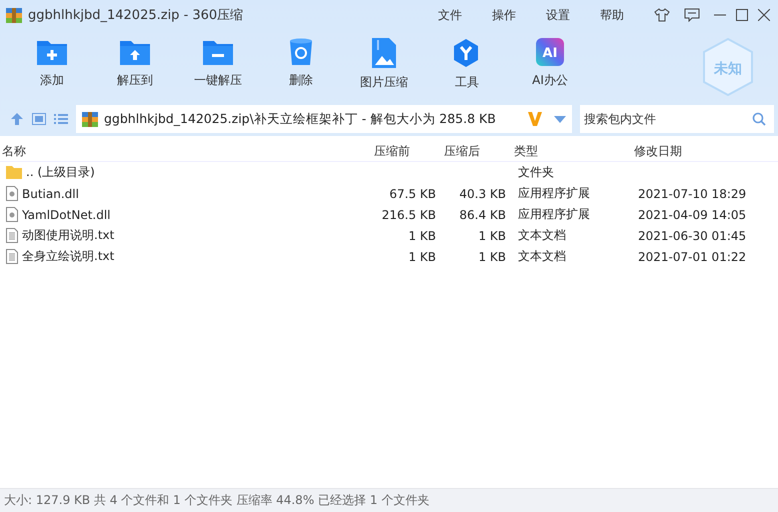 The image size is (778, 512). Describe the element at coordinates (692, 215) in the screenshot. I see `date-cell-text: 2021-04-09 14:05` at that location.